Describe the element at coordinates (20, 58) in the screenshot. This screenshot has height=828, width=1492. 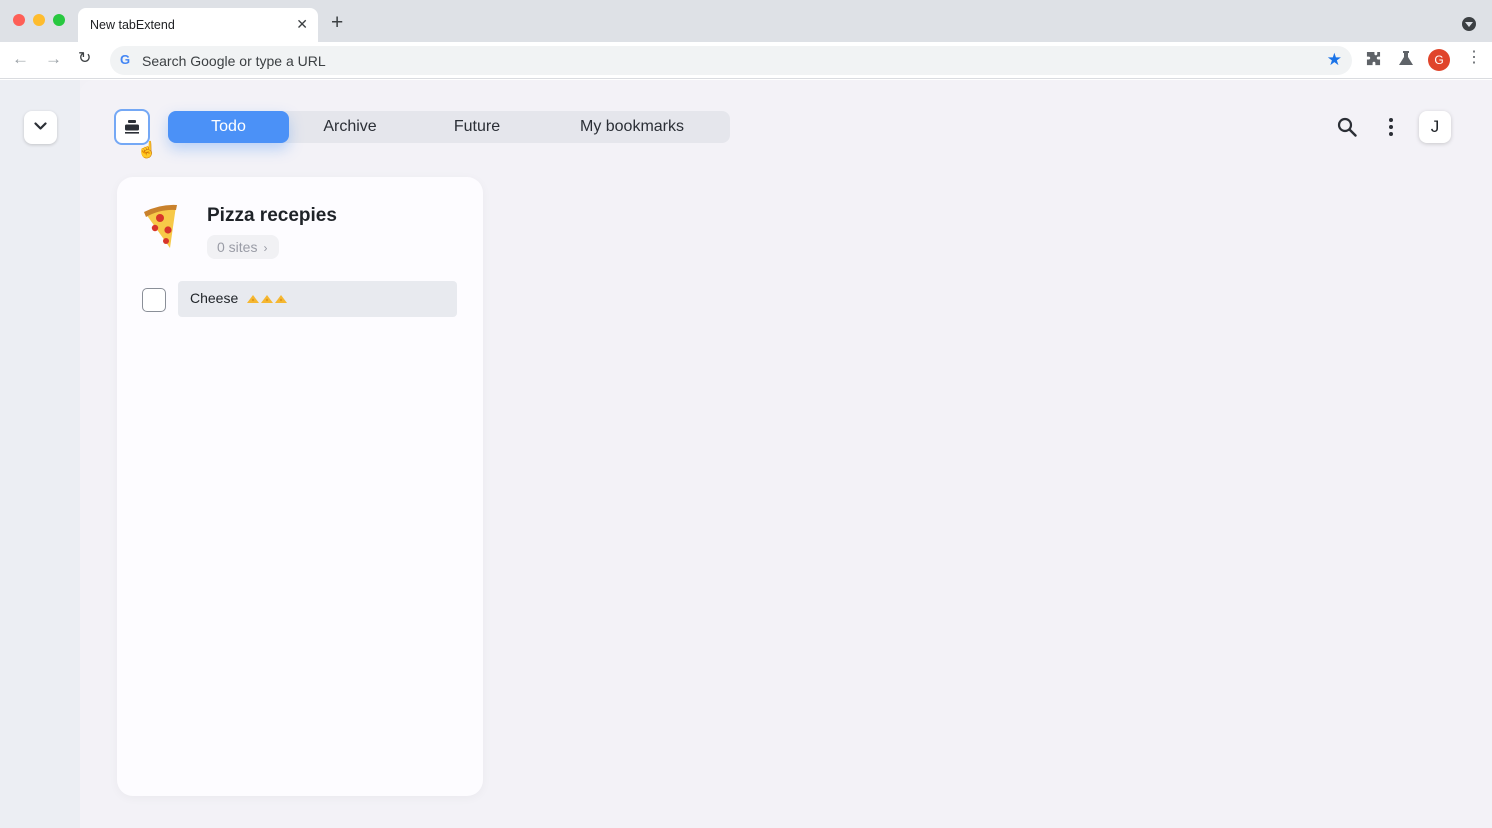
I see `back-arrow-icon: ←` at that location.